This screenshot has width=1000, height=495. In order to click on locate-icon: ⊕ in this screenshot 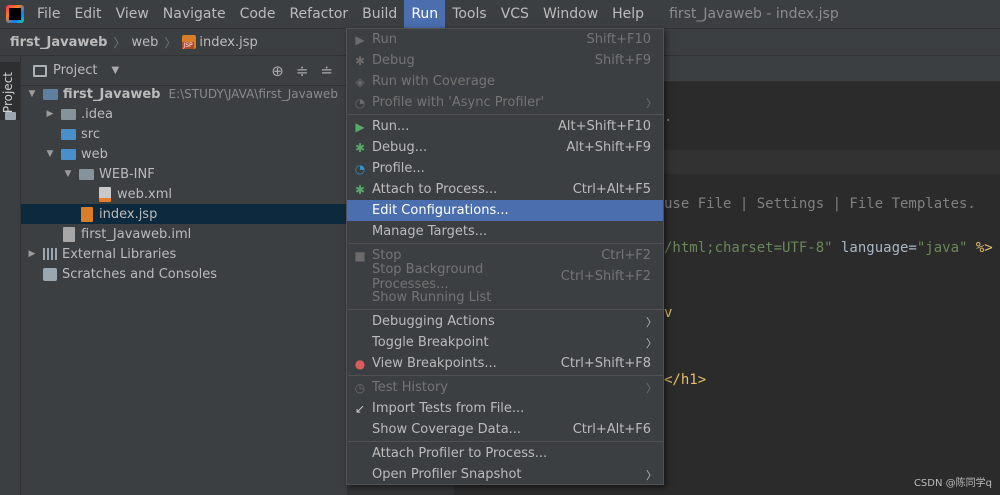, I will do `click(277, 71)`.